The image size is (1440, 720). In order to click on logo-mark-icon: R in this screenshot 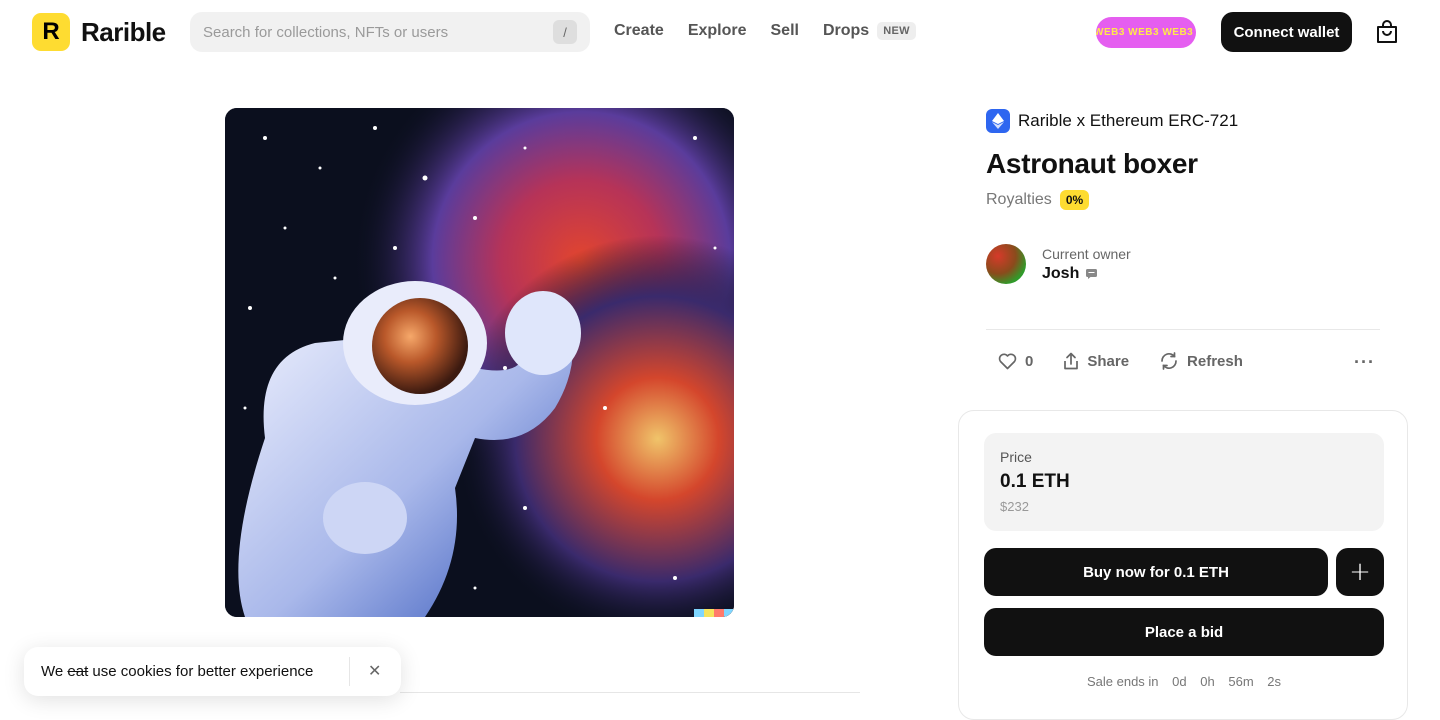, I will do `click(51, 32)`.